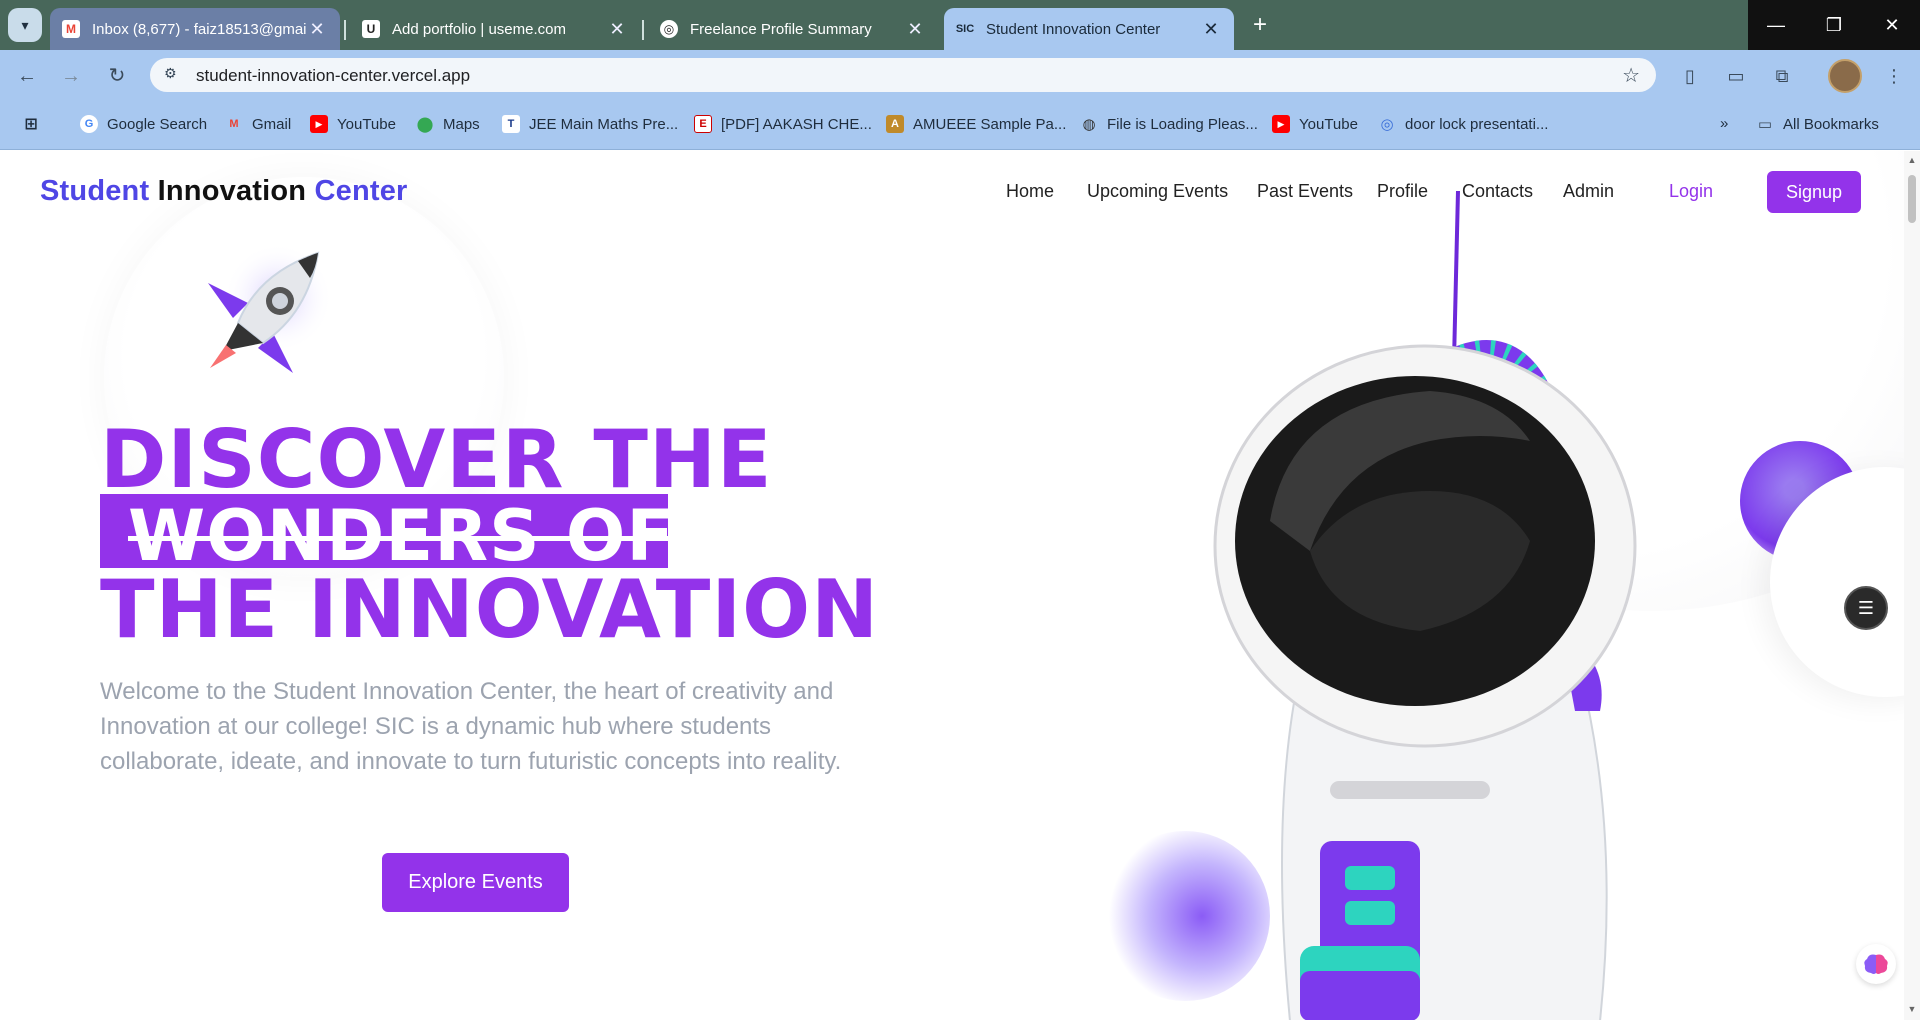  What do you see at coordinates (1892, 25) in the screenshot?
I see `window-close-icon: ✕` at bounding box center [1892, 25].